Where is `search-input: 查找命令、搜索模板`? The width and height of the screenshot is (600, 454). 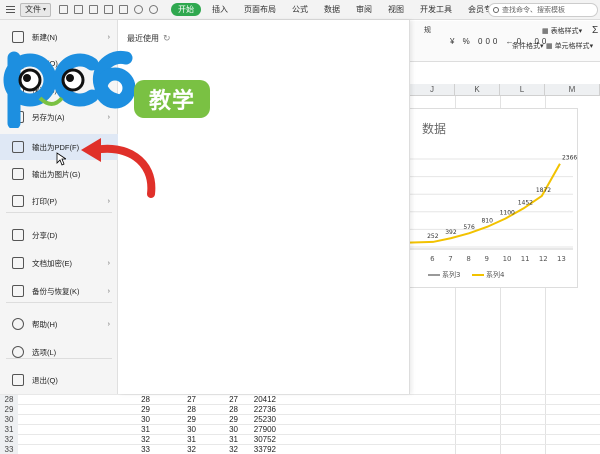 search-input: 查找命令、搜索模板 is located at coordinates (543, 10).